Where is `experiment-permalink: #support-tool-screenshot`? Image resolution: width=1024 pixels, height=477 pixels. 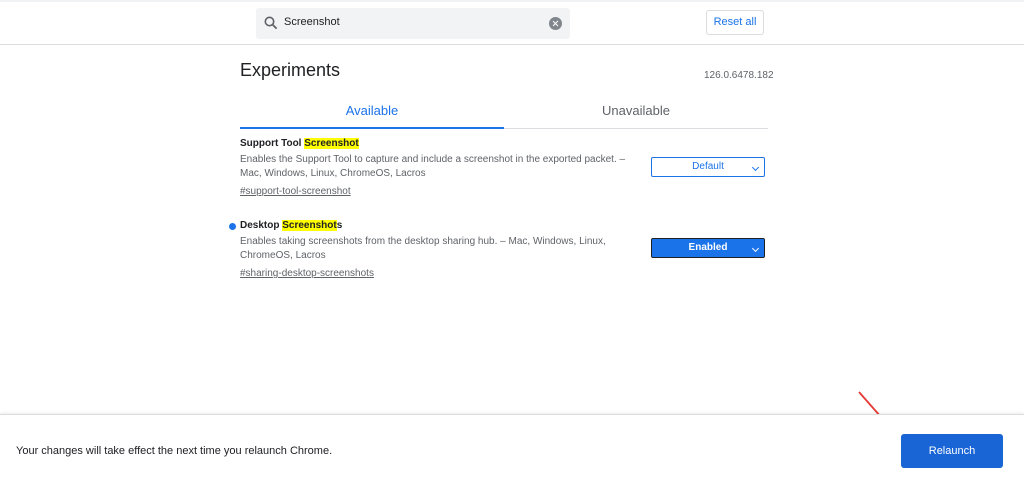
experiment-permalink: #support-tool-screenshot is located at coordinates (295, 192).